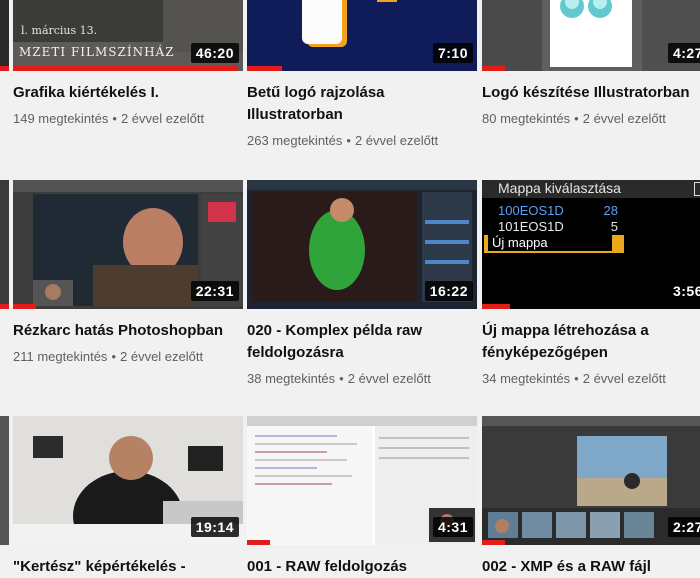 The height and width of the screenshot is (578, 700). Describe the element at coordinates (214, 527) in the screenshot. I see `video-duration: 19:14` at that location.